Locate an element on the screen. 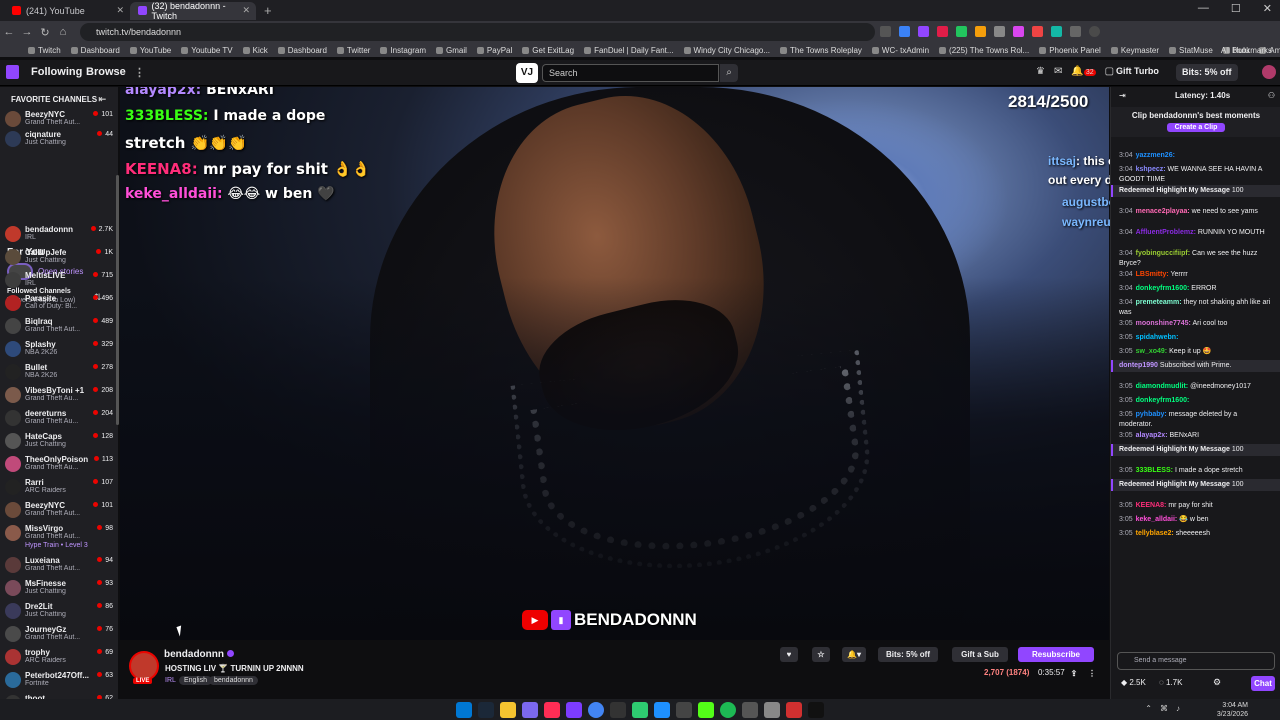 The width and height of the screenshot is (1280, 720). chat-username: dontep1990 is located at coordinates (1138, 365).